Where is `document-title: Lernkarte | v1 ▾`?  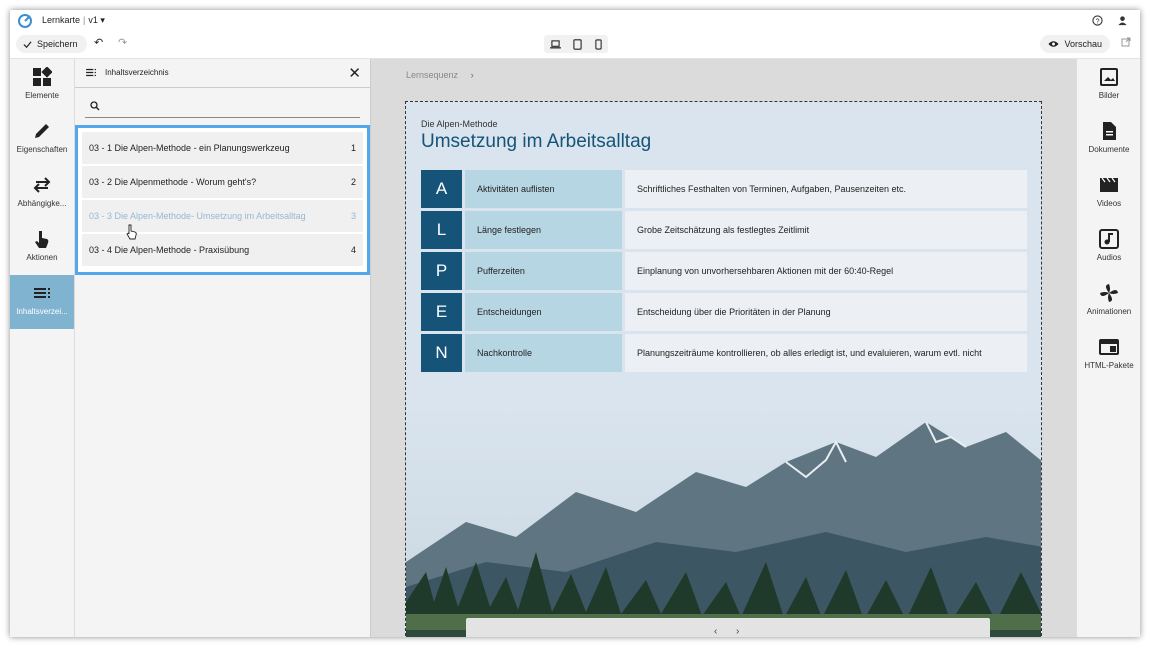 document-title: Lernkarte | v1 ▾ is located at coordinates (73, 20).